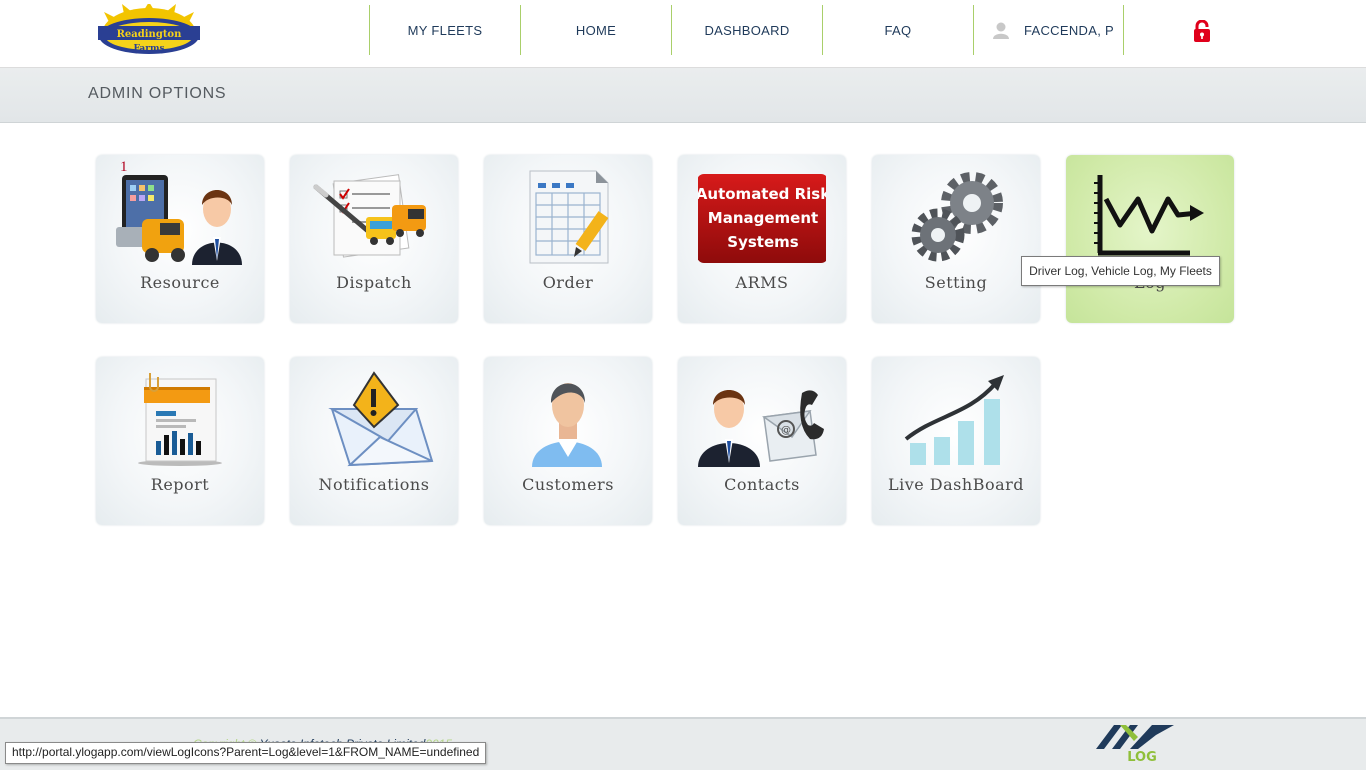 The height and width of the screenshot is (770, 1366). Describe the element at coordinates (956, 484) in the screenshot. I see `tile-label: Live DashBoard` at that location.